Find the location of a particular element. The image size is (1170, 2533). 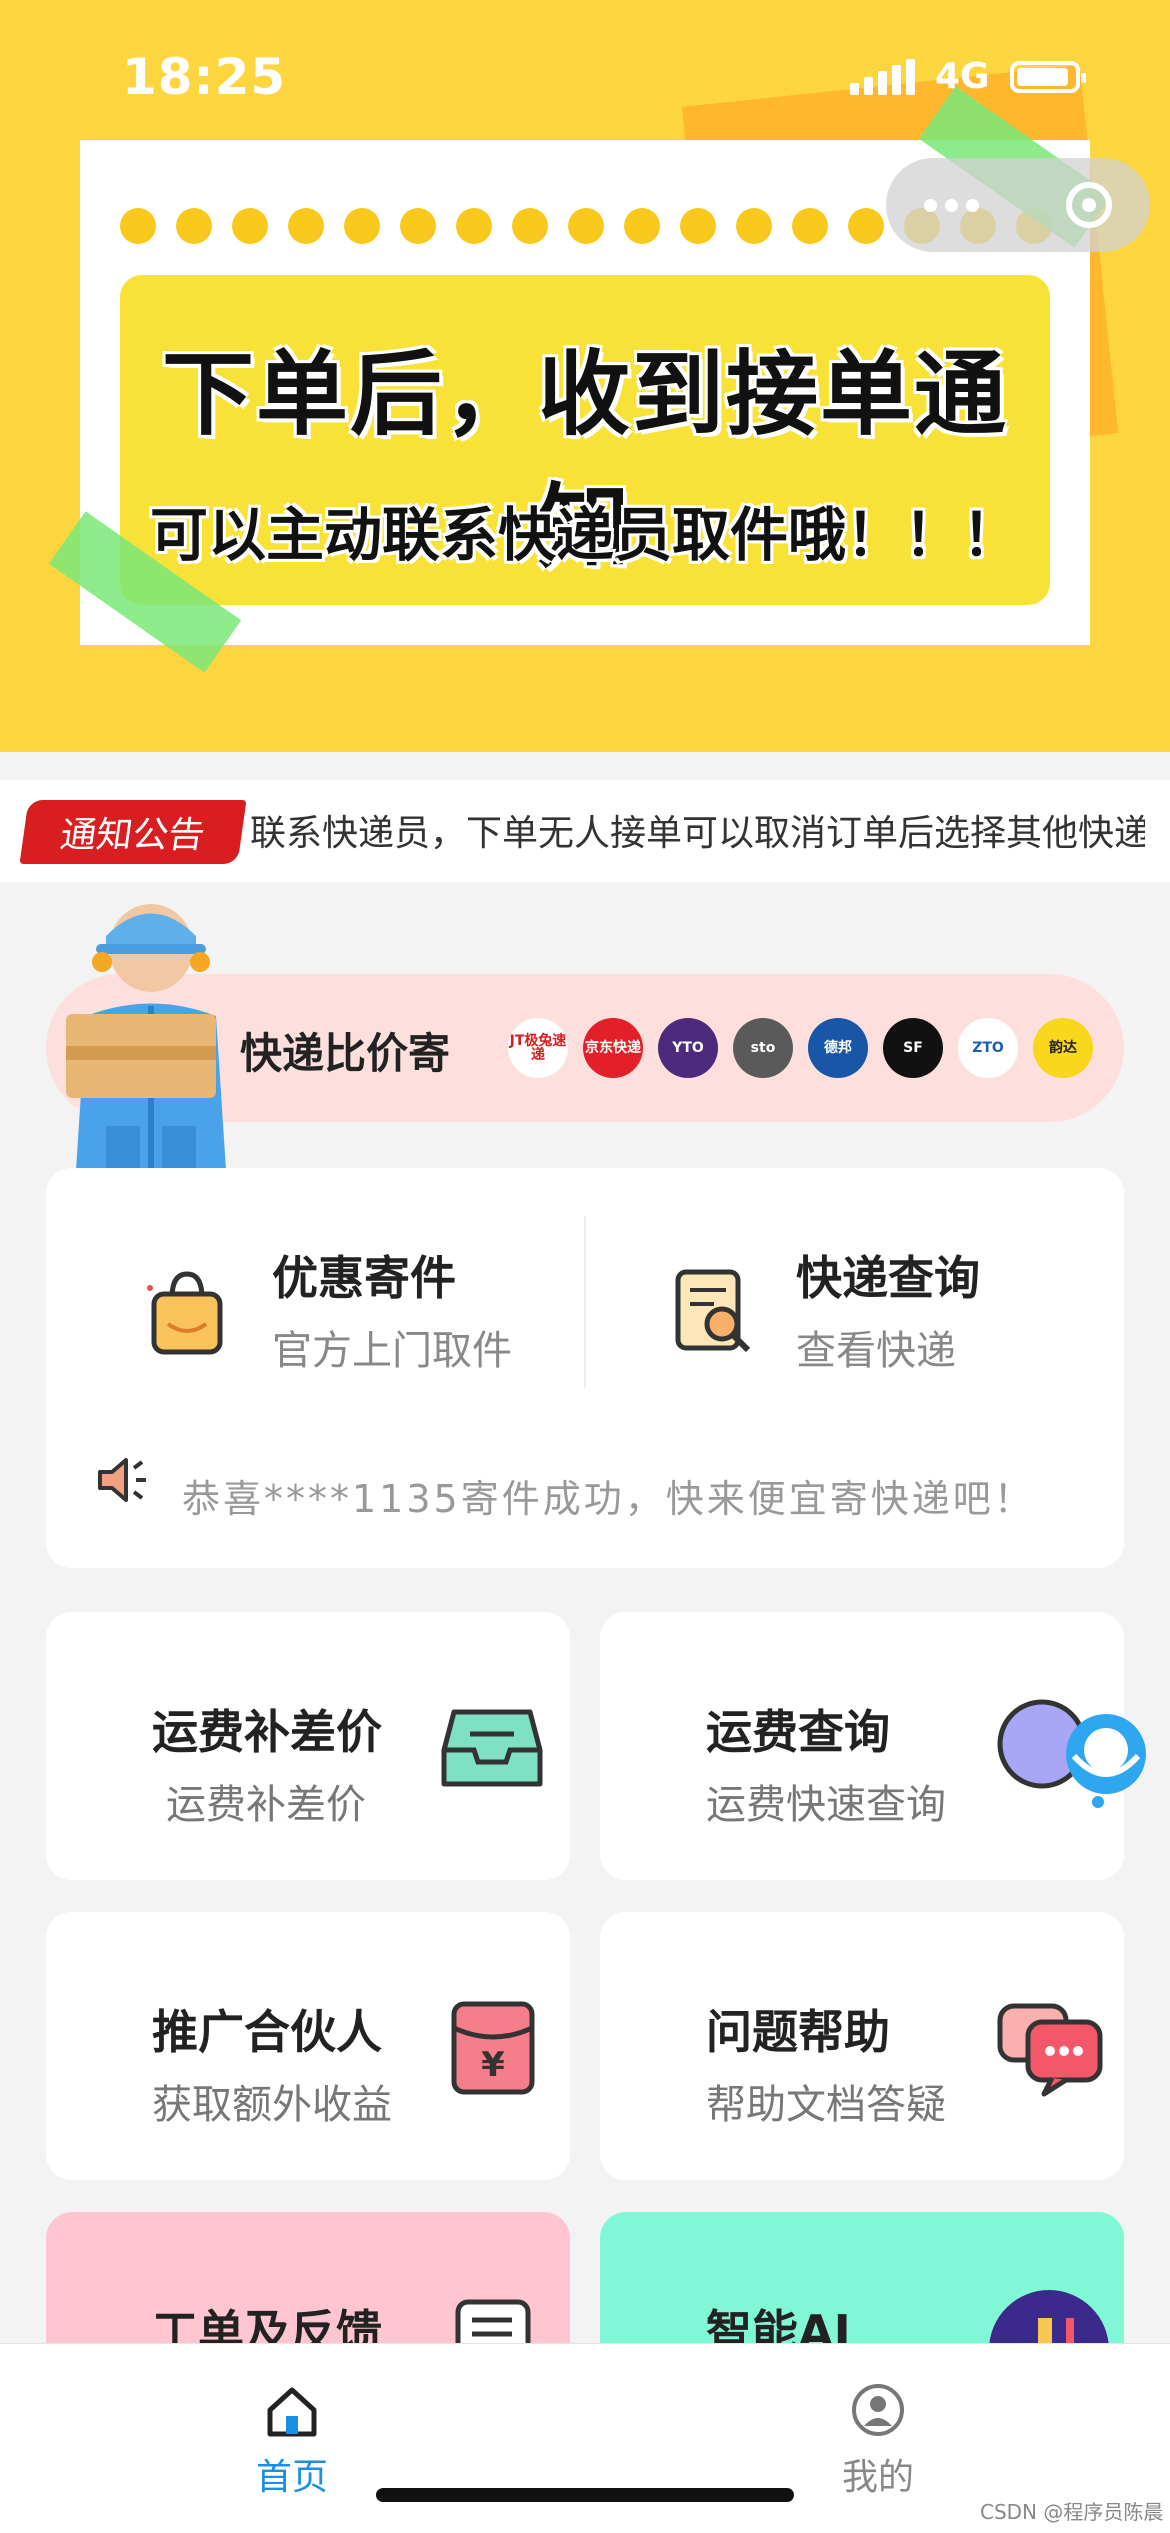

compare-title: 快递比价寄 is located at coordinates (345, 1053).